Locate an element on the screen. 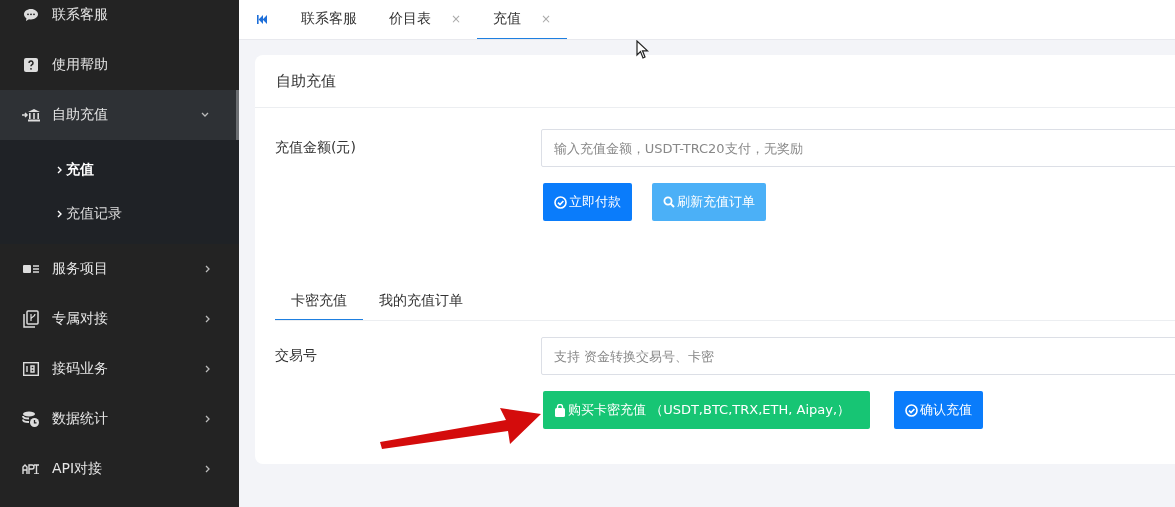  tab: 我的充值订单 is located at coordinates (421, 300).